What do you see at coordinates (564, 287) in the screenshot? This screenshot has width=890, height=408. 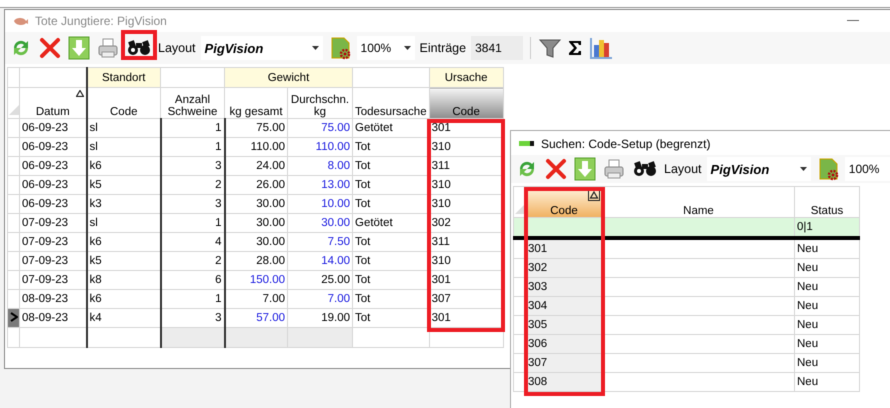 I see `table-cell: 303` at bounding box center [564, 287].